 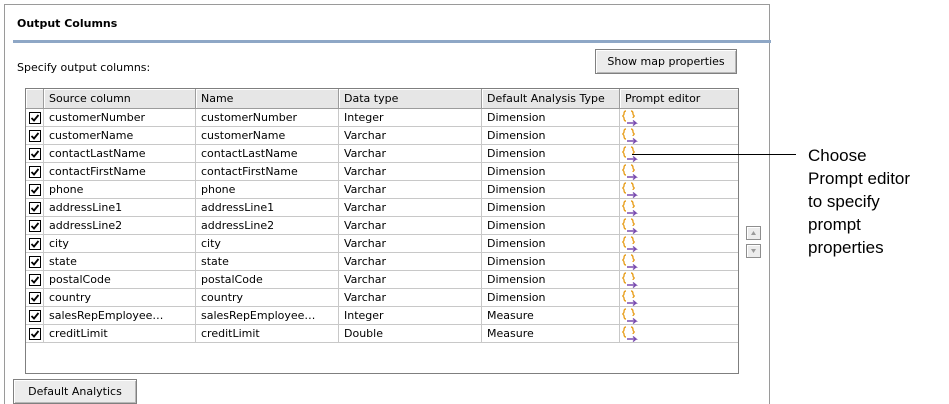 I want to click on source-column-cell: customerName, so click(x=120, y=136).